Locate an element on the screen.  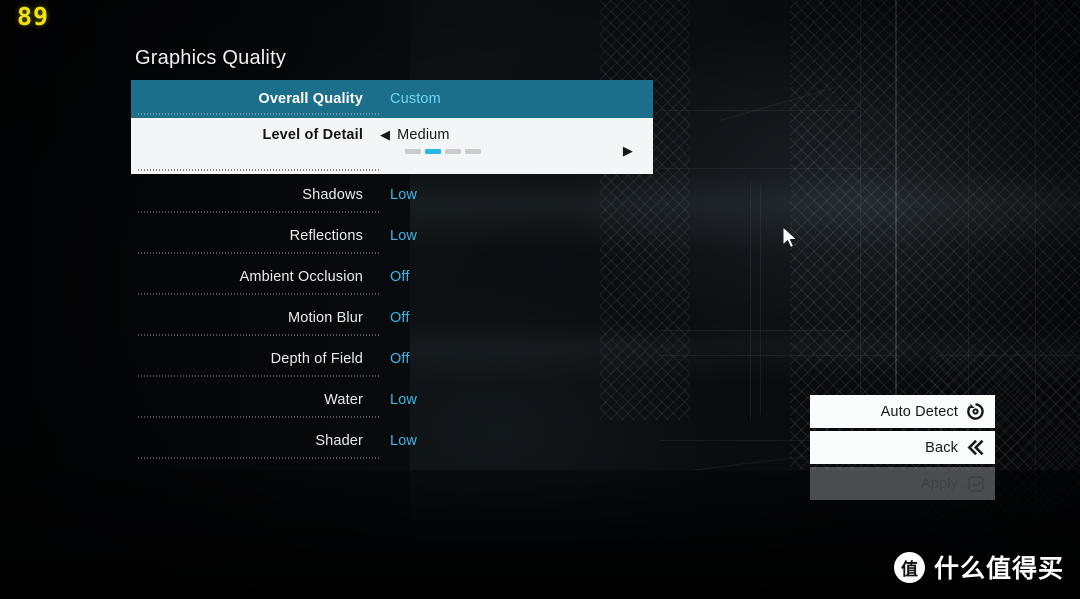
setting-value-wrapper: ◀ Medium ▶ is located at coordinates (512, 142).